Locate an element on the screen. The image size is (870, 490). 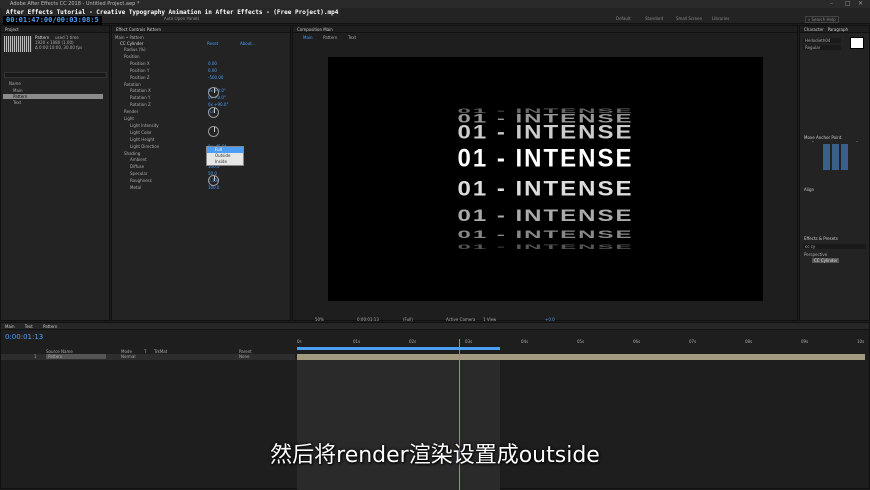
fill-color-swatch is located at coordinates (857, 43).